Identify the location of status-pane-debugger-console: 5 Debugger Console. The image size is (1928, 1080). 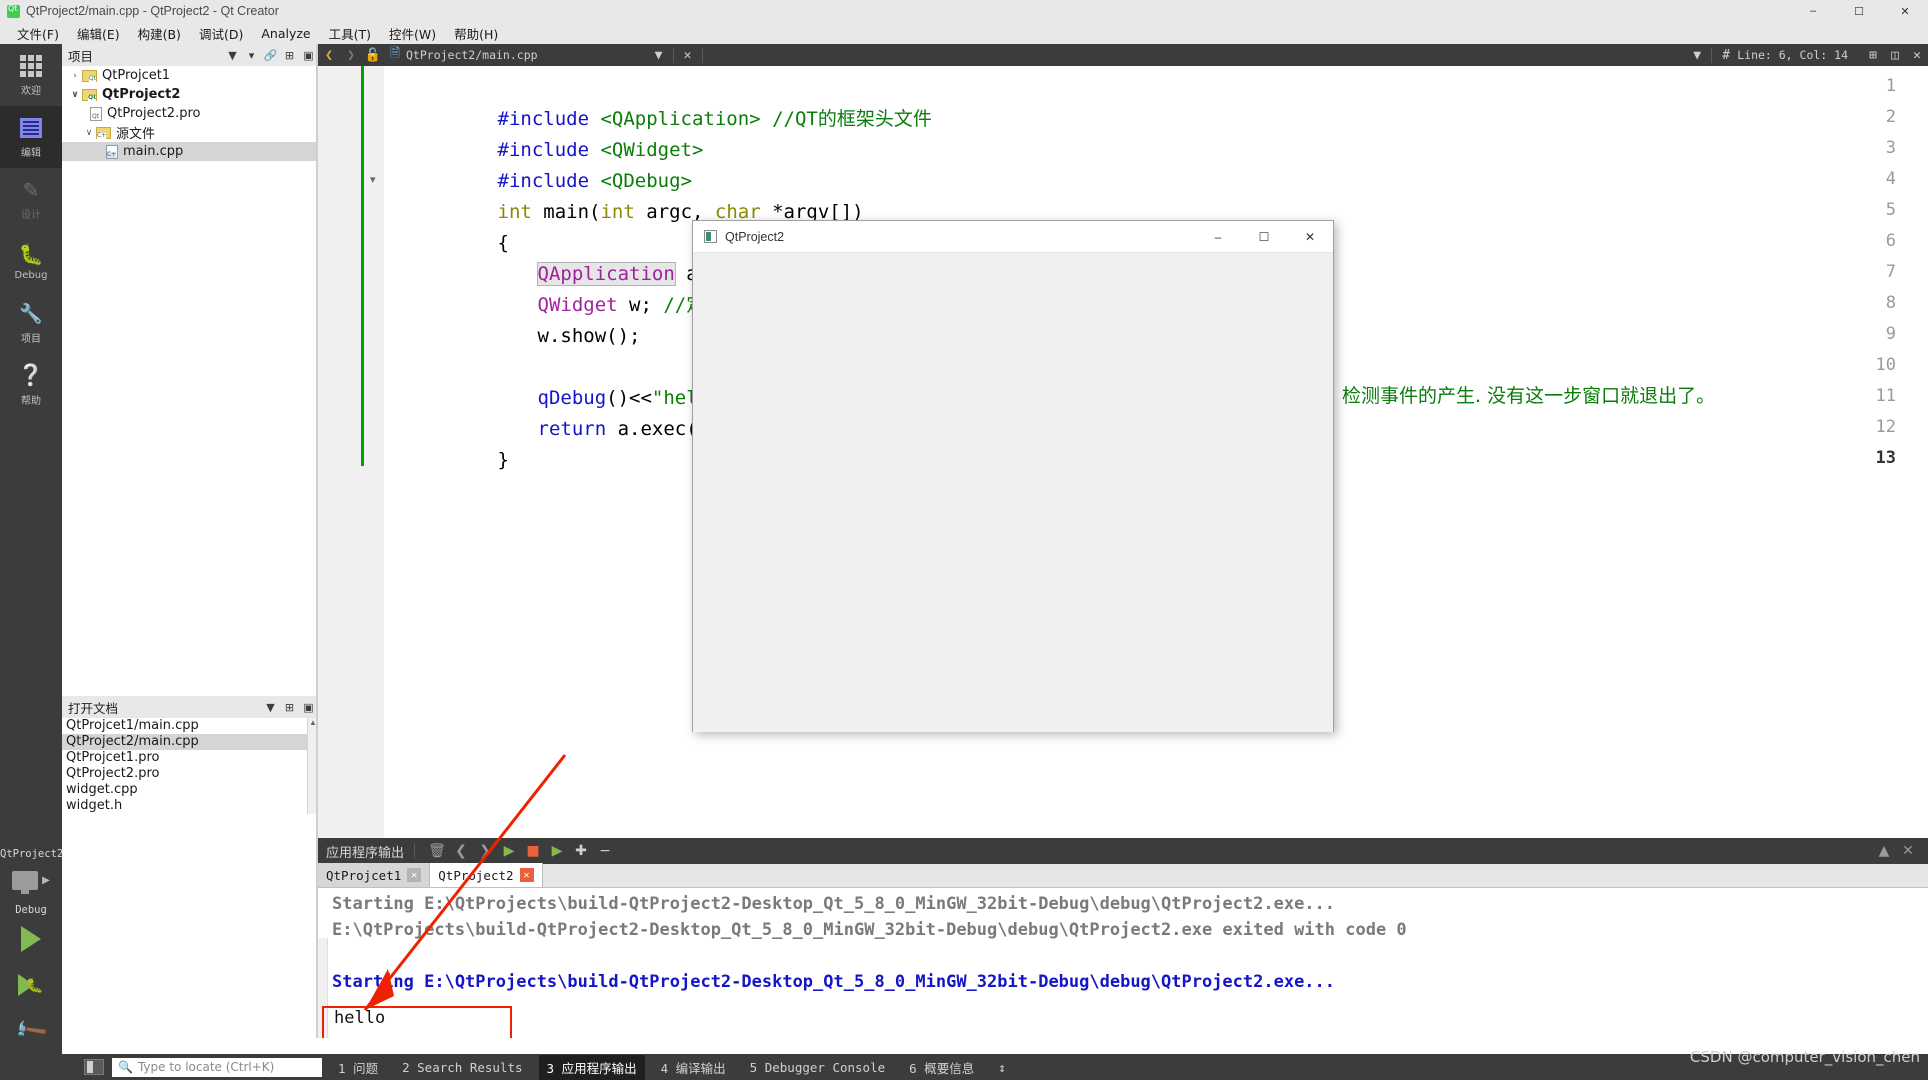
(817, 1067).